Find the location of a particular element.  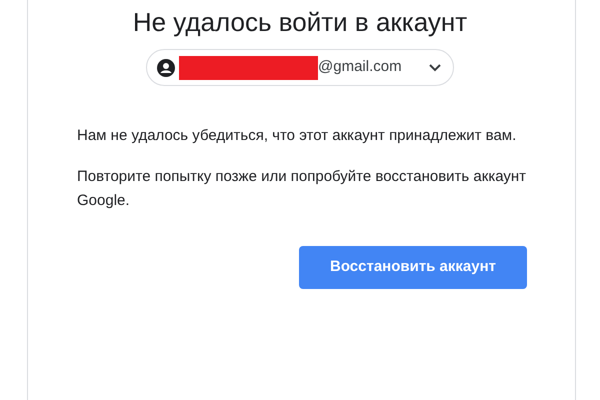

account-icon is located at coordinates (166, 68).